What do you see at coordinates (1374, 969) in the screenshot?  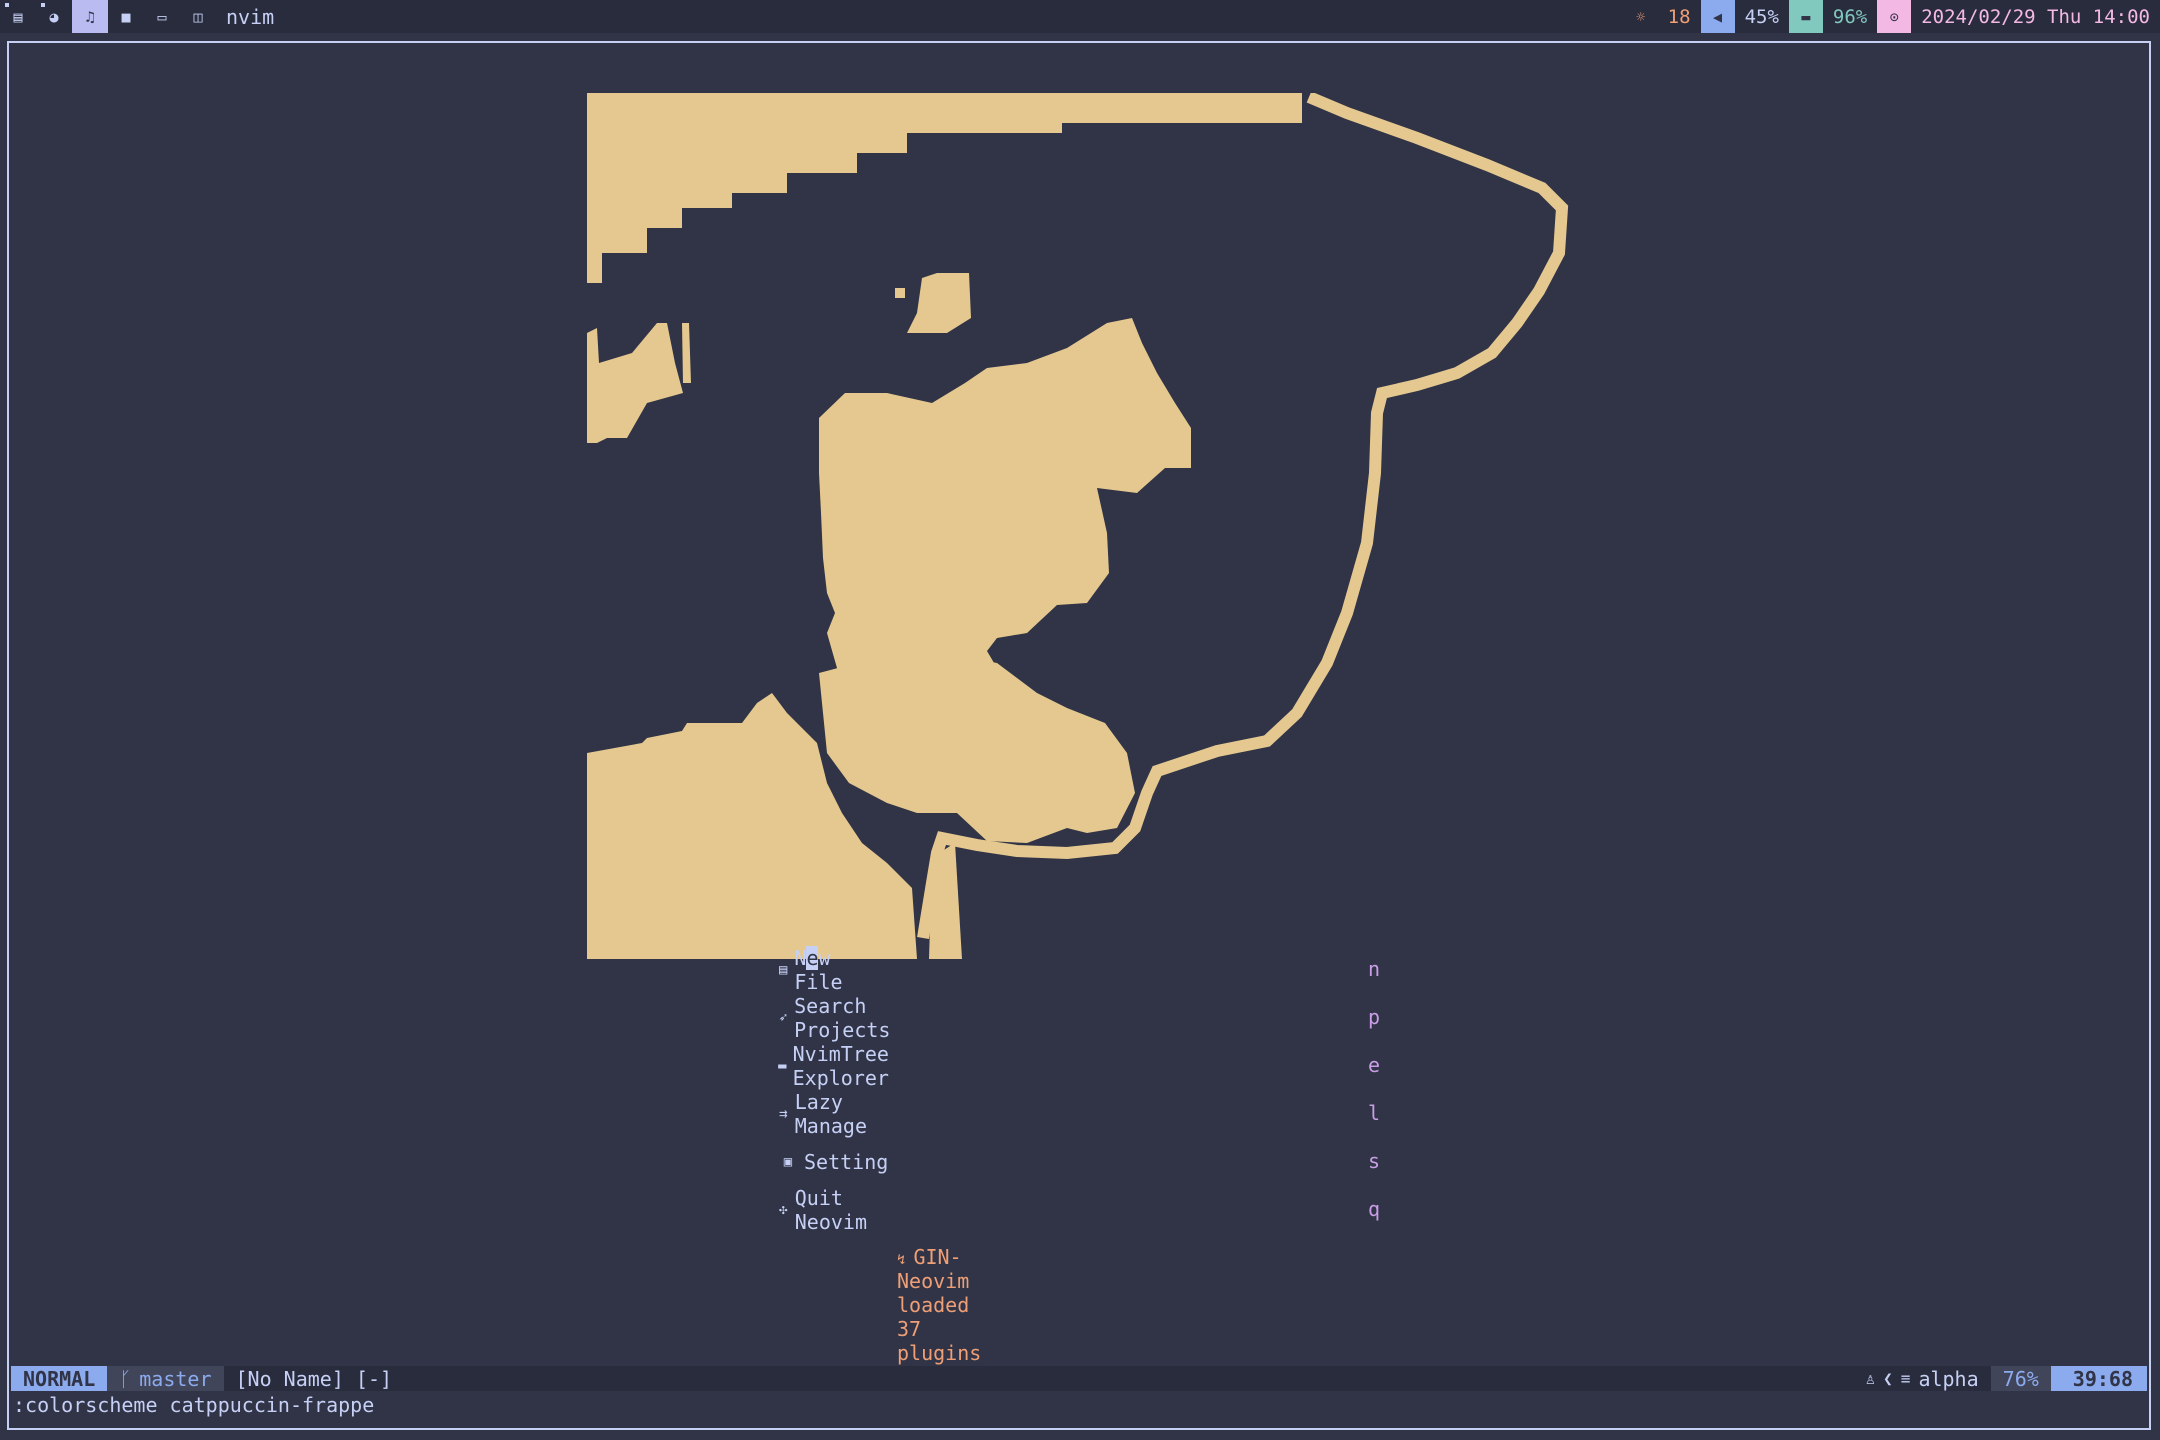 I see `shortcut-key-n: n` at bounding box center [1374, 969].